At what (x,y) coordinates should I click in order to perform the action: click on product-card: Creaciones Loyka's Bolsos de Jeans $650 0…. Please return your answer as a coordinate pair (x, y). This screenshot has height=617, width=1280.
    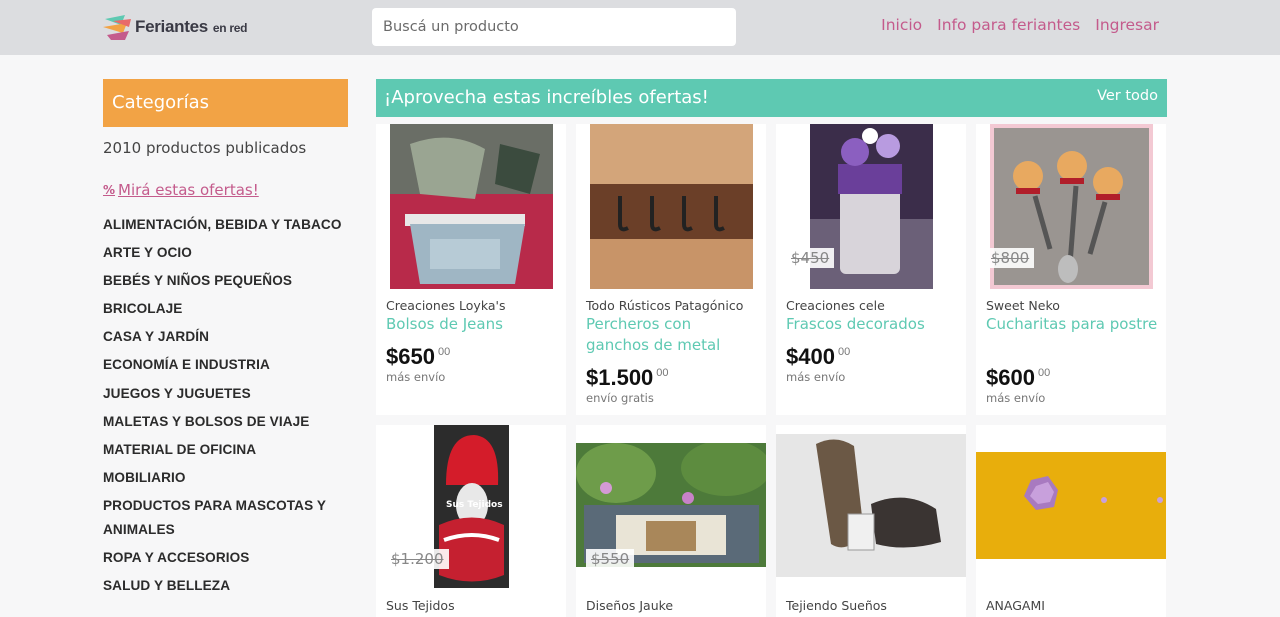
    Looking at the image, I should click on (471, 269).